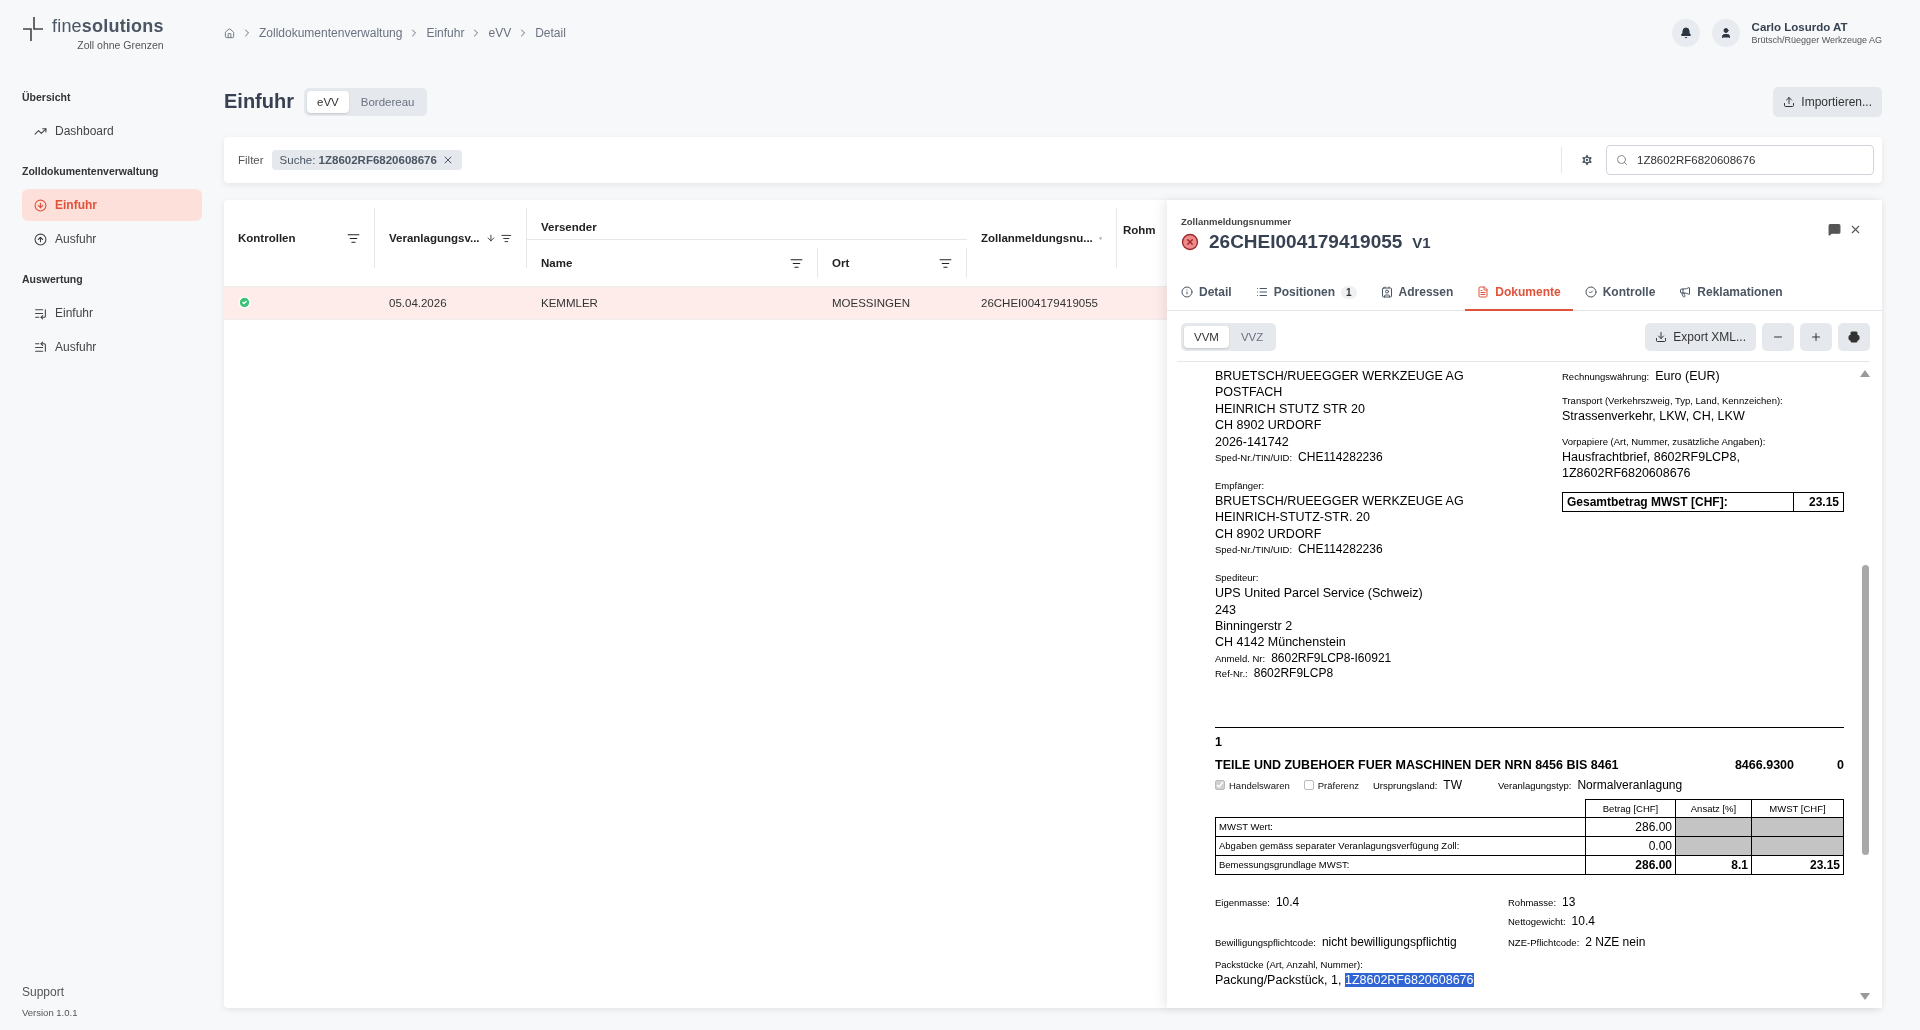 This screenshot has width=1920, height=1030. What do you see at coordinates (1242, 902) in the screenshot?
I see `field-label: Eigenmasse:` at bounding box center [1242, 902].